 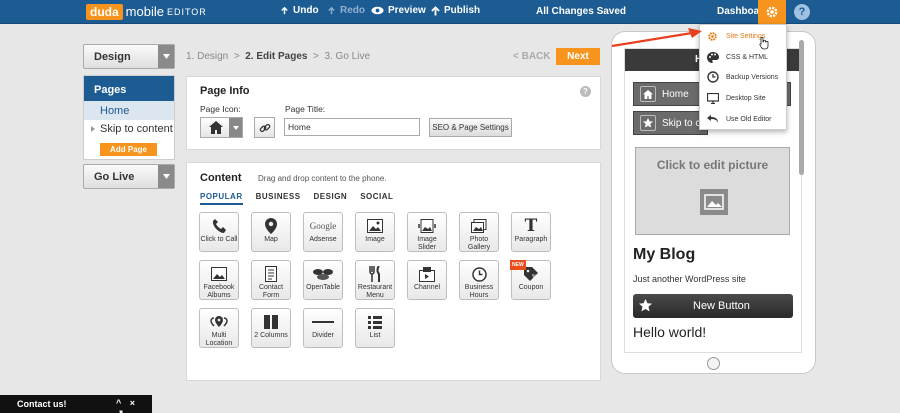 I want to click on widget-image: Image, so click(x=375, y=232).